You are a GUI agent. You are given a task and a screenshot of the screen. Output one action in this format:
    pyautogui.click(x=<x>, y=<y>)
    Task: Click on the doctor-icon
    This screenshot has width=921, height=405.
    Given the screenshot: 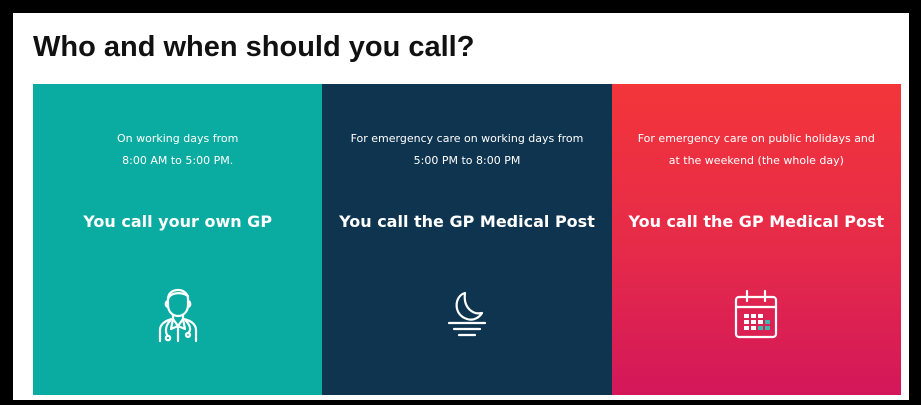 What is the action you would take?
    pyautogui.click(x=178, y=311)
    